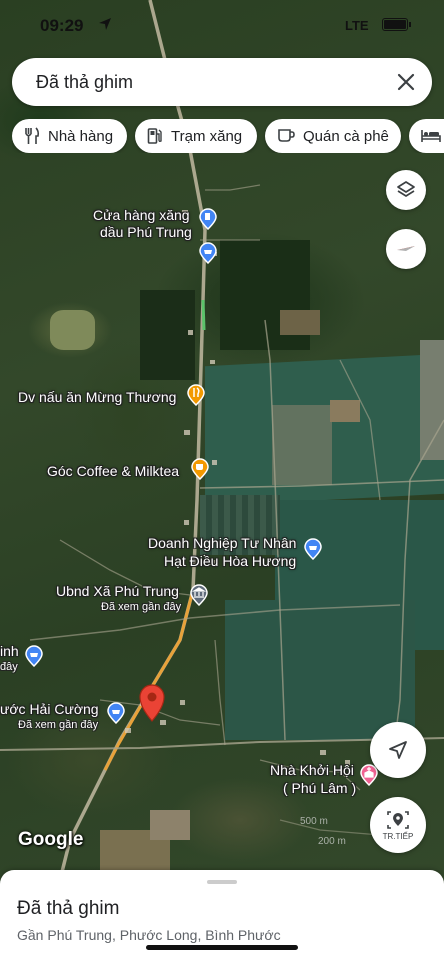 This screenshot has height=960, width=444. Describe the element at coordinates (152, 703) in the screenshot. I see `dropped-pin-icon` at that location.